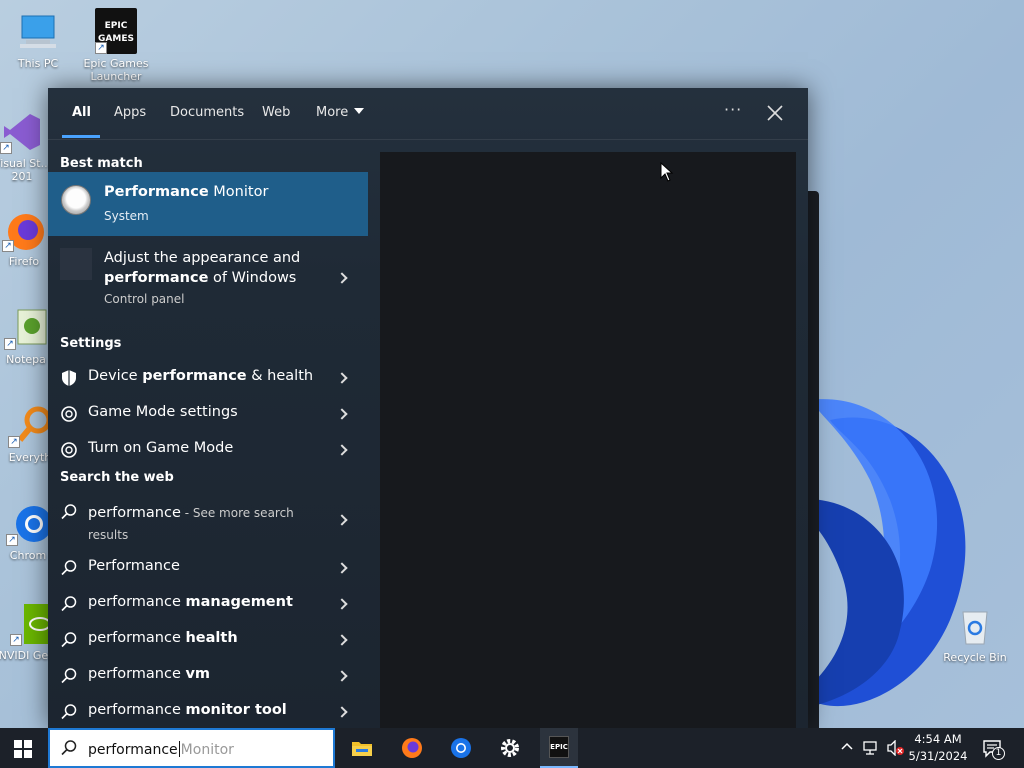  What do you see at coordinates (207, 112) in the screenshot?
I see `tab-documents: Documents` at bounding box center [207, 112].